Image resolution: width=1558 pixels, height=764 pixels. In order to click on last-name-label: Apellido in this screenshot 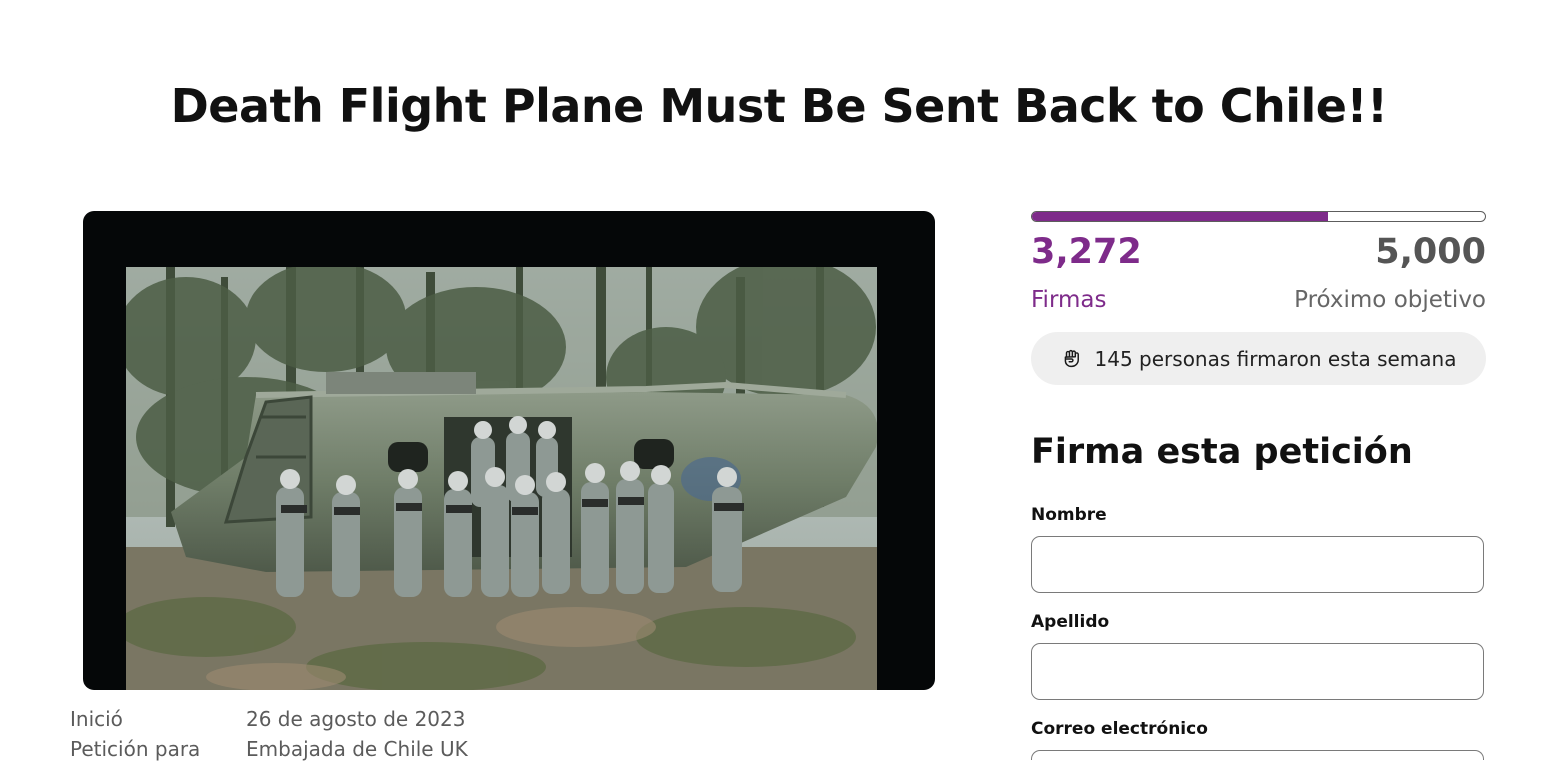, I will do `click(1070, 622)`.